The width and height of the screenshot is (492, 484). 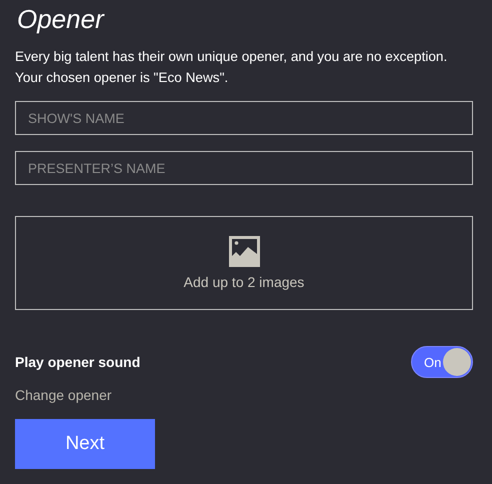 What do you see at coordinates (77, 362) in the screenshot?
I see `sound-label: Play opener sound` at bounding box center [77, 362].